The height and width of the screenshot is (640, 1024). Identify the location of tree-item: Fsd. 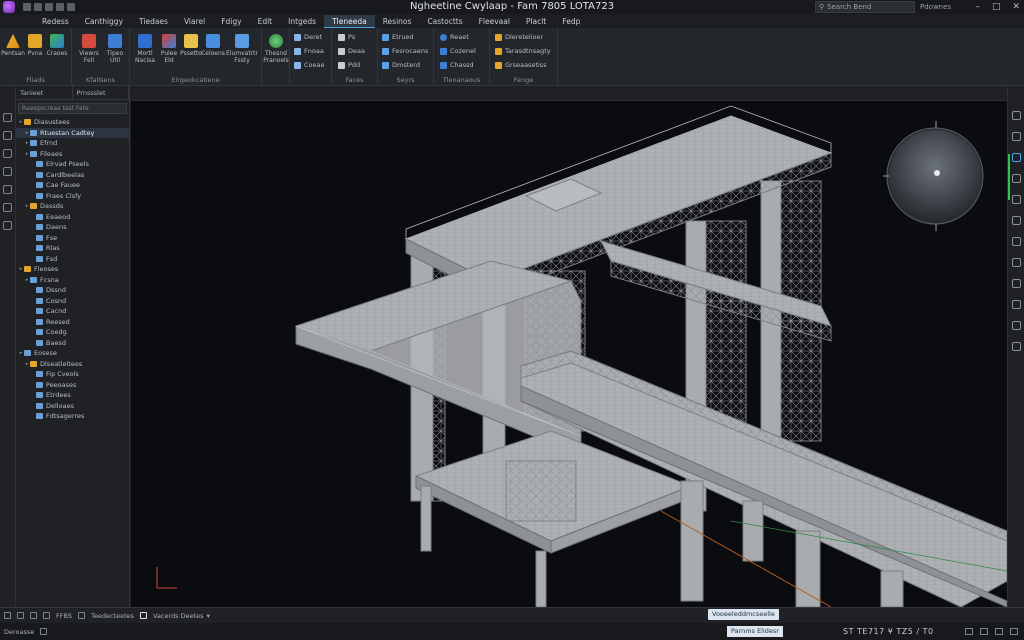
(72, 259).